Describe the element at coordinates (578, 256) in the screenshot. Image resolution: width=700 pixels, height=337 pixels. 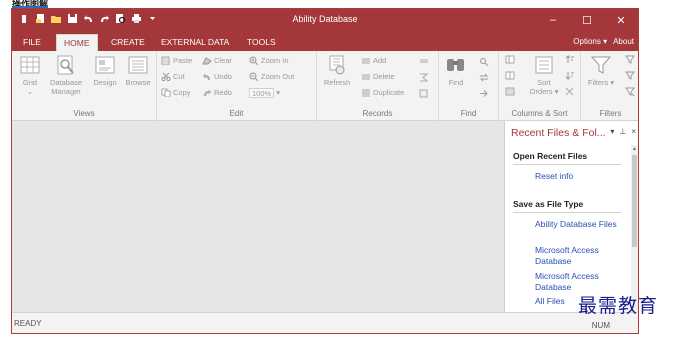
I see `access-database-link: Microsoft Access Database` at that location.